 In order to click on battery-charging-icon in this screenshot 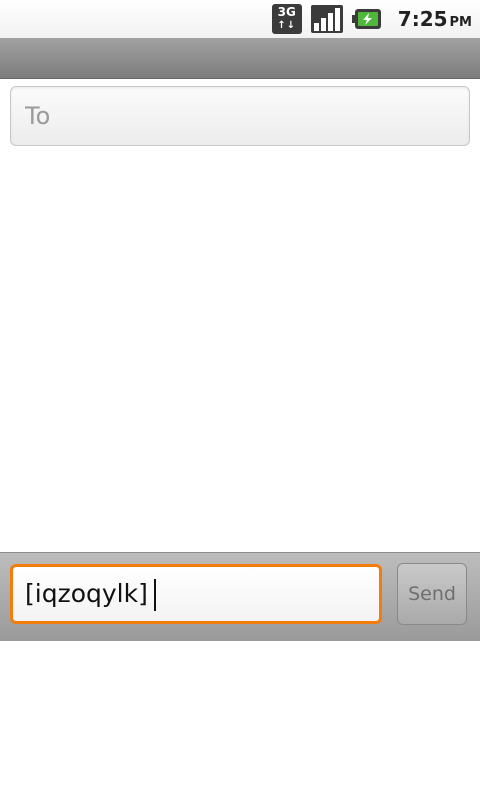, I will do `click(366, 19)`.